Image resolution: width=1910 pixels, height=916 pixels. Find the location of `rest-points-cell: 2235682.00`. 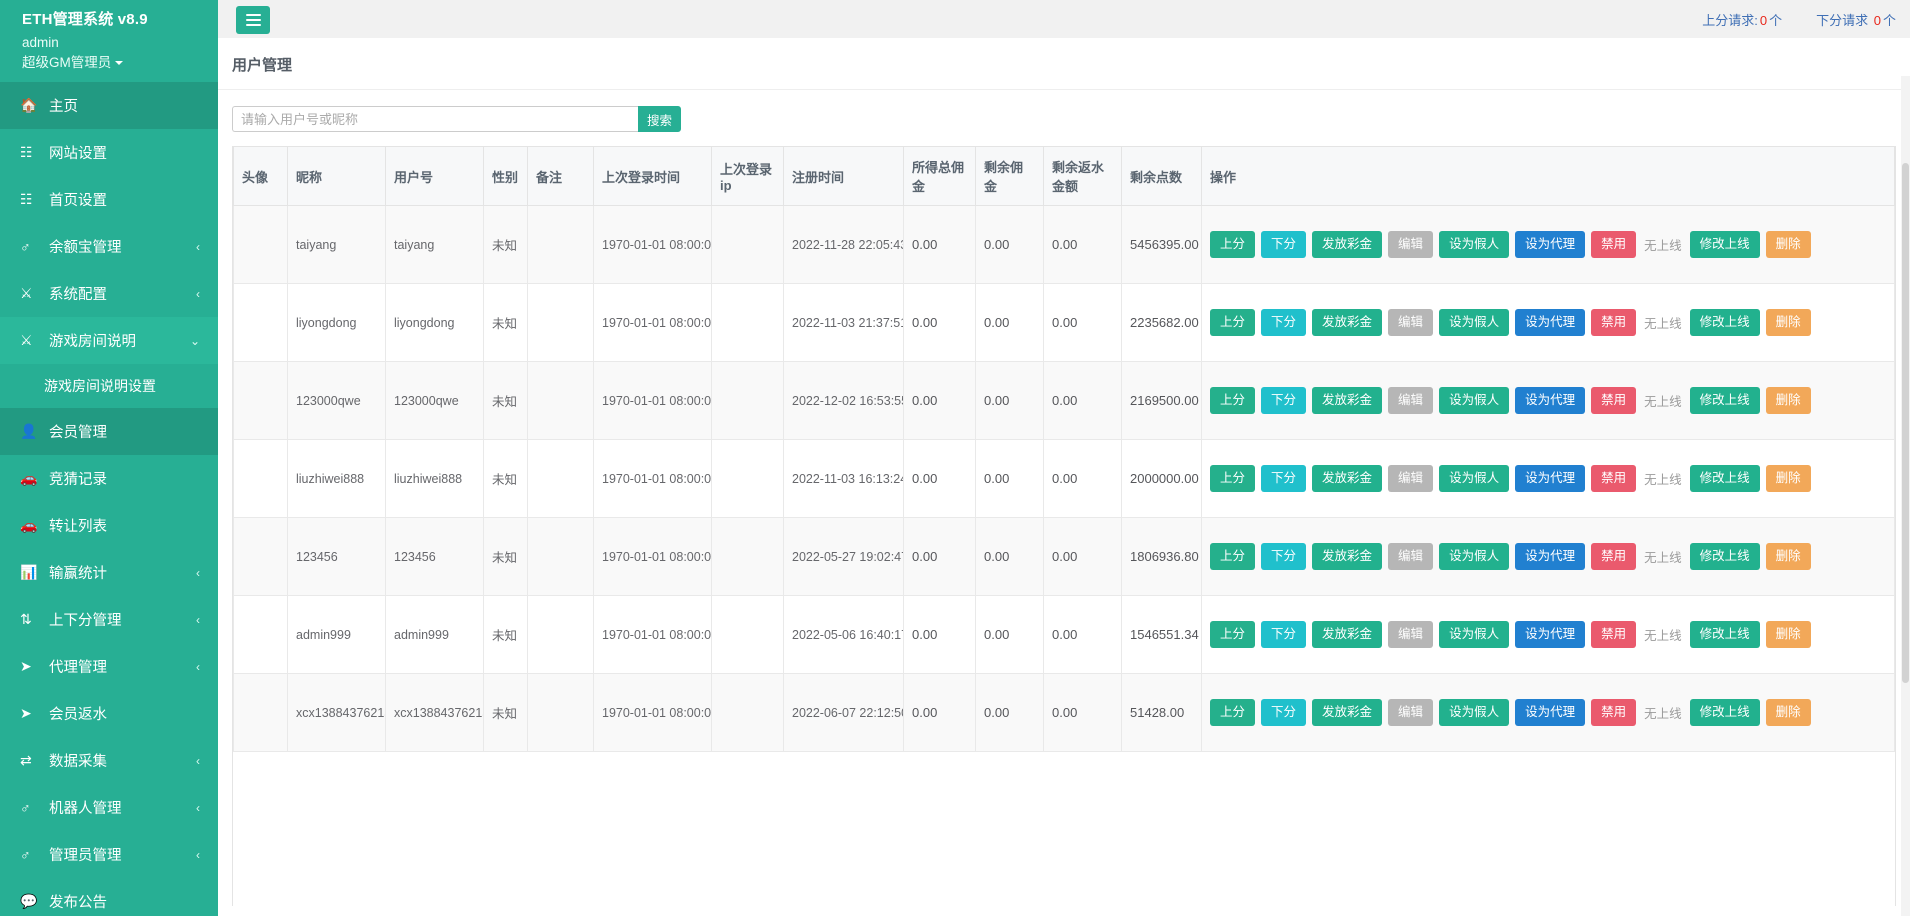

rest-points-cell: 2235682.00 is located at coordinates (1161, 322).